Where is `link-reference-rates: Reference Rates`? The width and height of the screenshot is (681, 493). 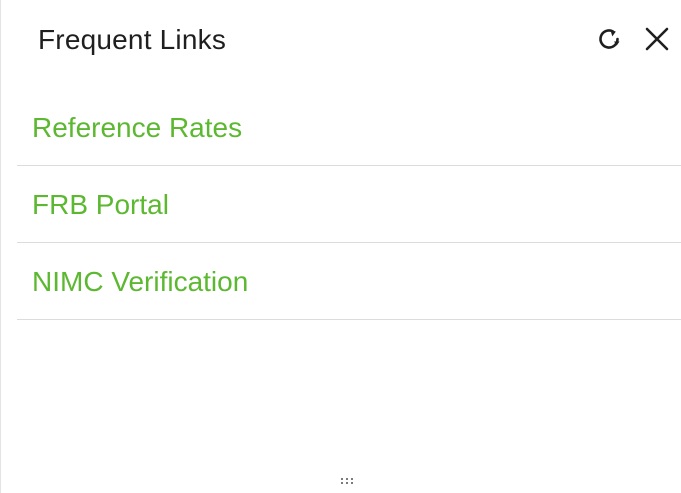
link-reference-rates: Reference Rates is located at coordinates (137, 128).